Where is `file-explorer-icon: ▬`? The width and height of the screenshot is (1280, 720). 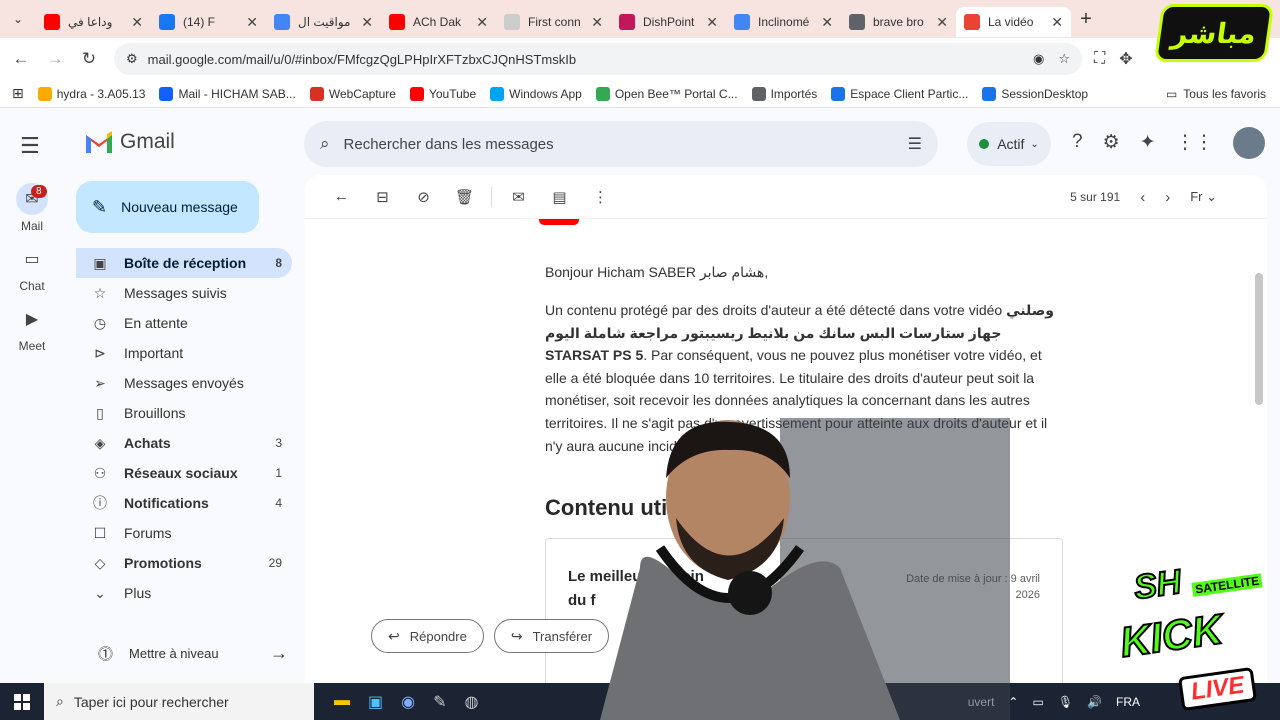
file-explorer-icon: ▬ is located at coordinates (342, 702).